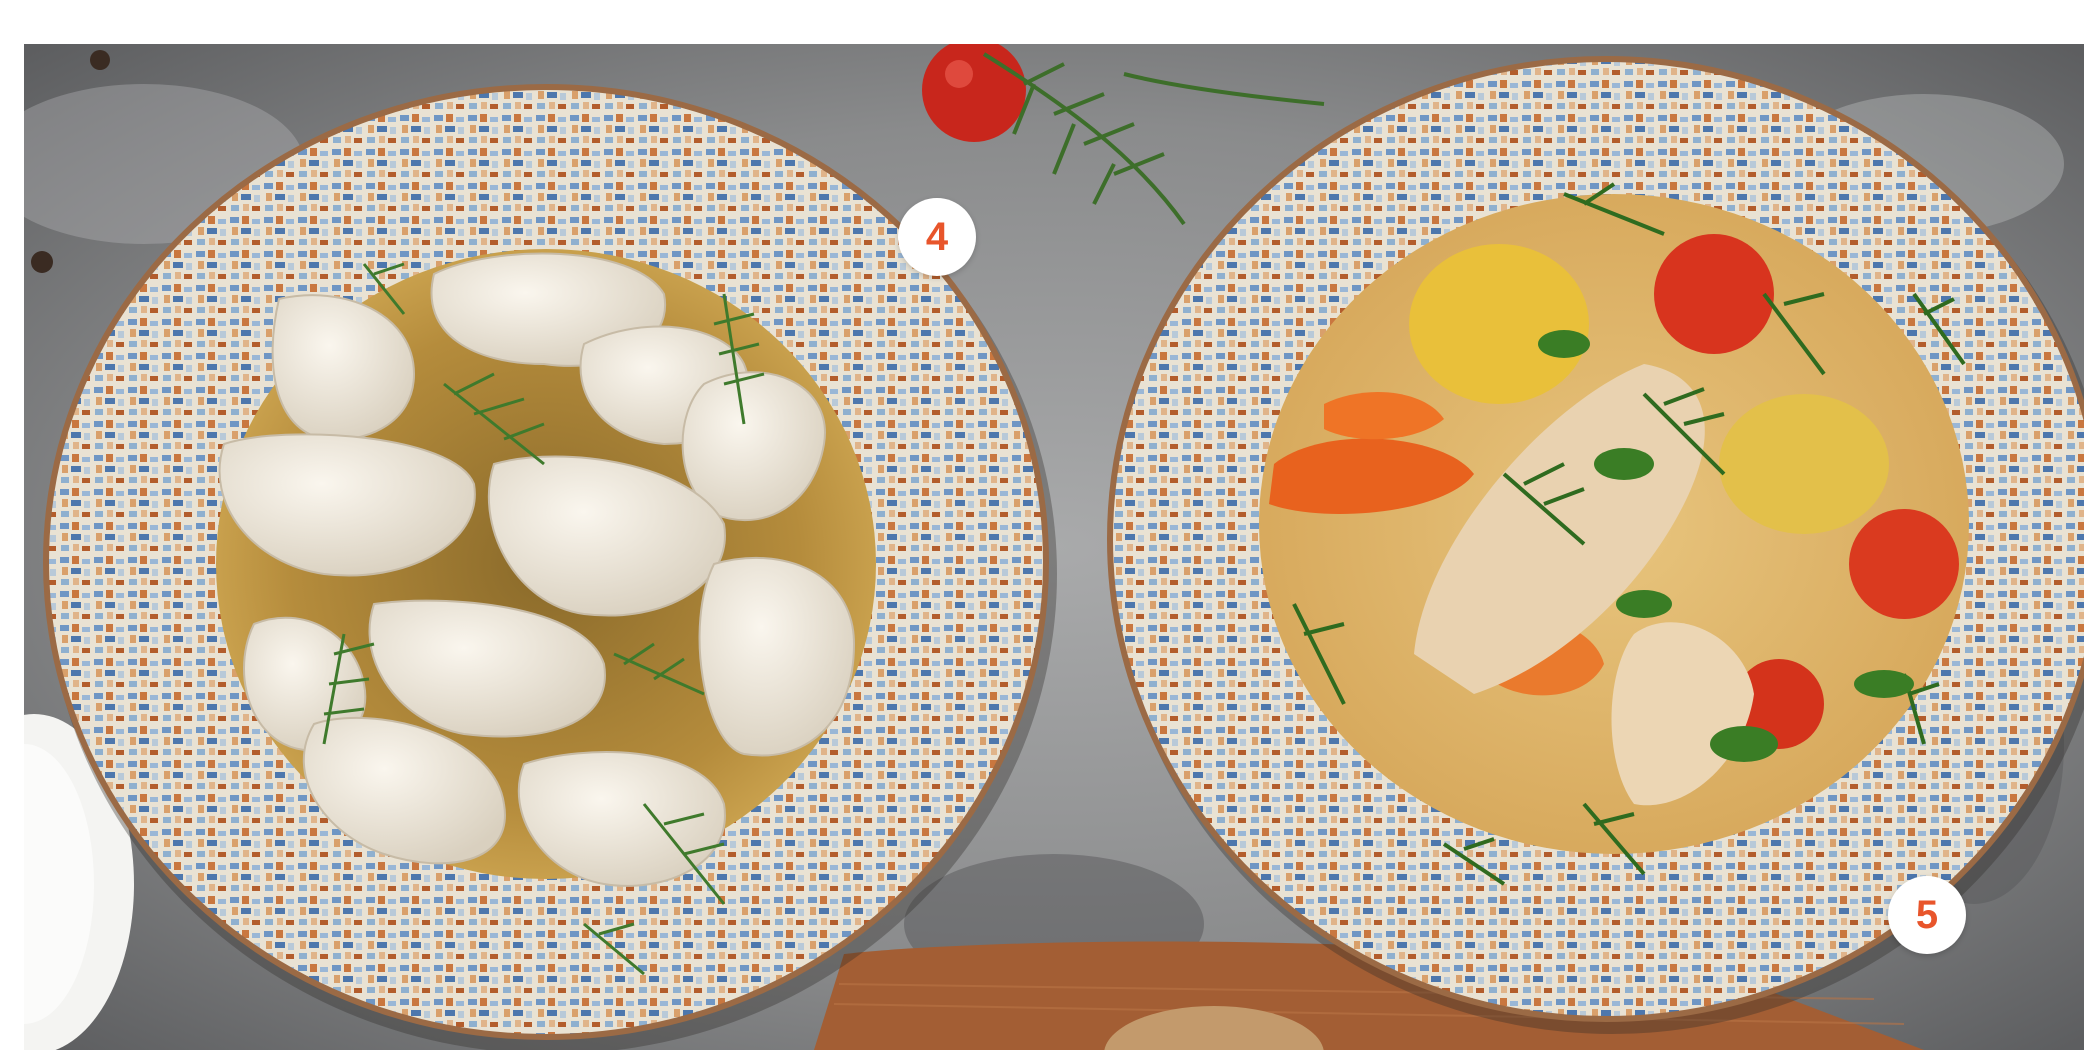 The width and height of the screenshot is (2084, 1054). I want to click on number-badge-4: 4, so click(937, 237).